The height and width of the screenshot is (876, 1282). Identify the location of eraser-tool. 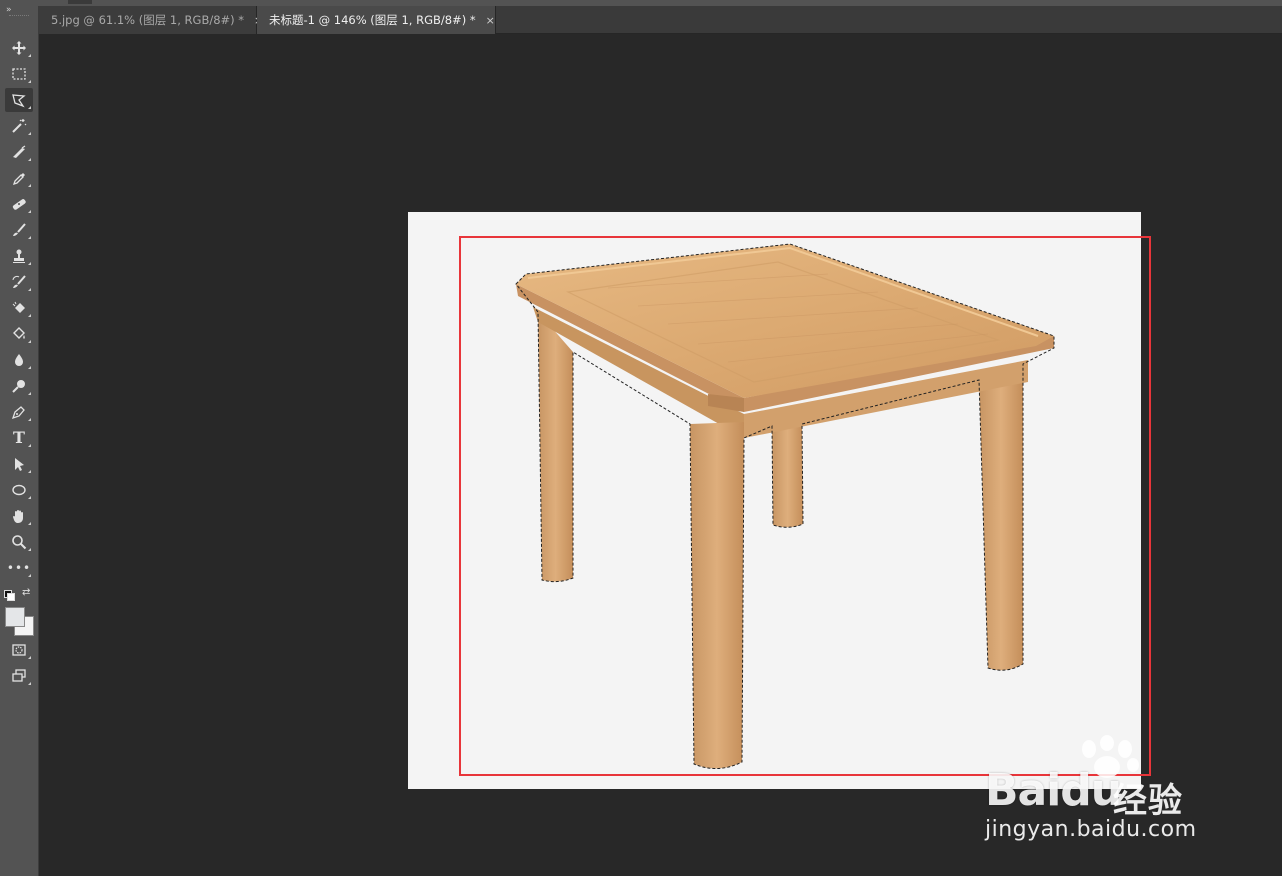
(19, 308).